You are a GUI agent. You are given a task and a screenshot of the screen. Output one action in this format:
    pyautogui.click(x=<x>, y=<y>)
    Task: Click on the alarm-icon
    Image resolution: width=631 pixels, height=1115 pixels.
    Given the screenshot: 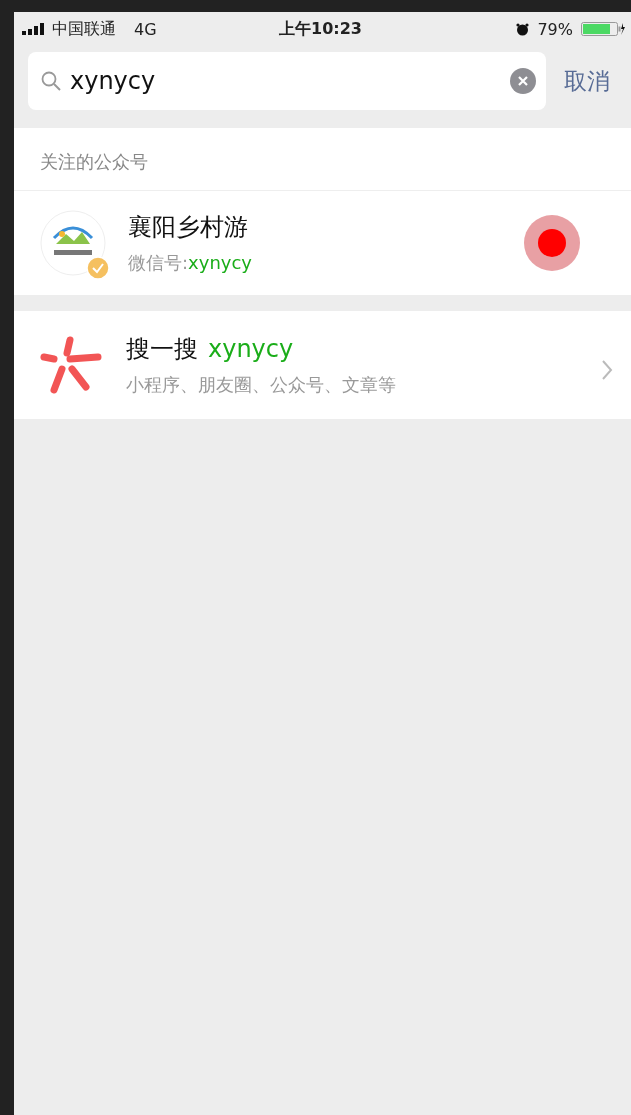 What is the action you would take?
    pyautogui.click(x=523, y=29)
    